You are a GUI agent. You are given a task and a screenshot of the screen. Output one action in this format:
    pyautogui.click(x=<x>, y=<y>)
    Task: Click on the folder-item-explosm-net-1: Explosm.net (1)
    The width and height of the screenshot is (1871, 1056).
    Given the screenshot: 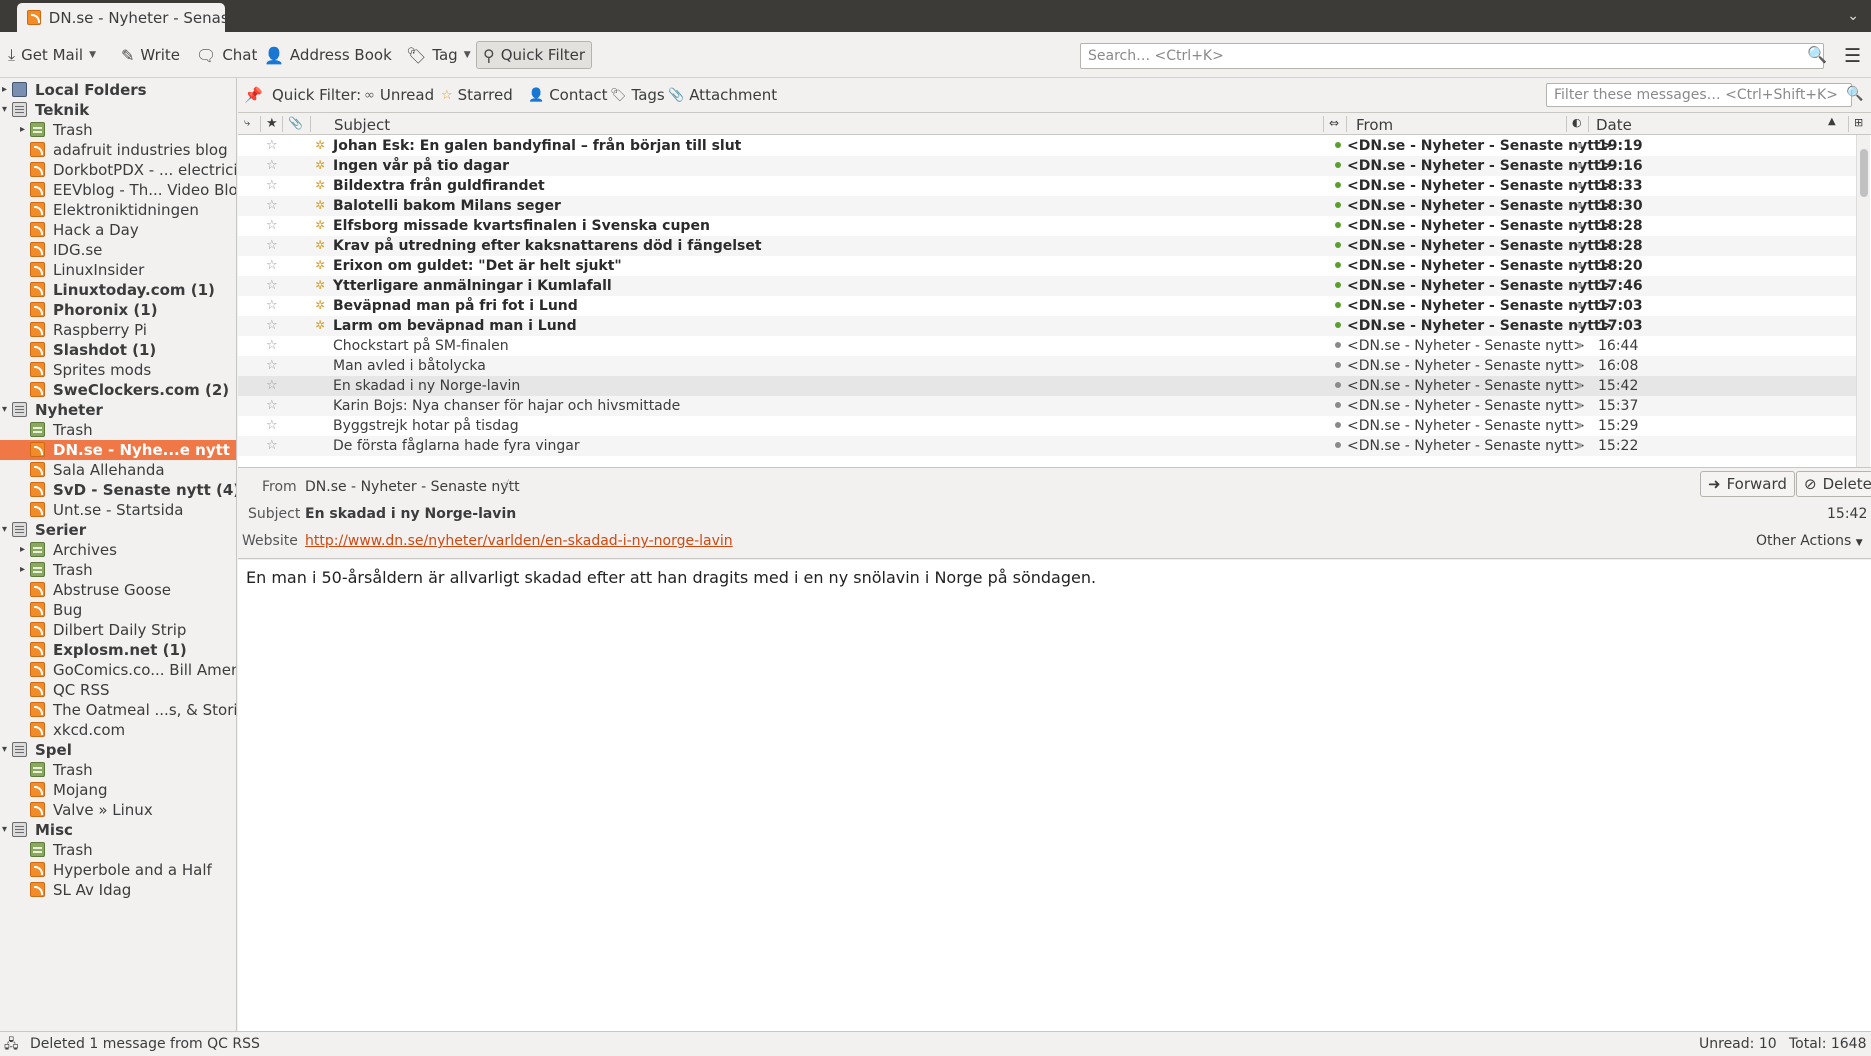 What is the action you would take?
    pyautogui.click(x=118, y=650)
    